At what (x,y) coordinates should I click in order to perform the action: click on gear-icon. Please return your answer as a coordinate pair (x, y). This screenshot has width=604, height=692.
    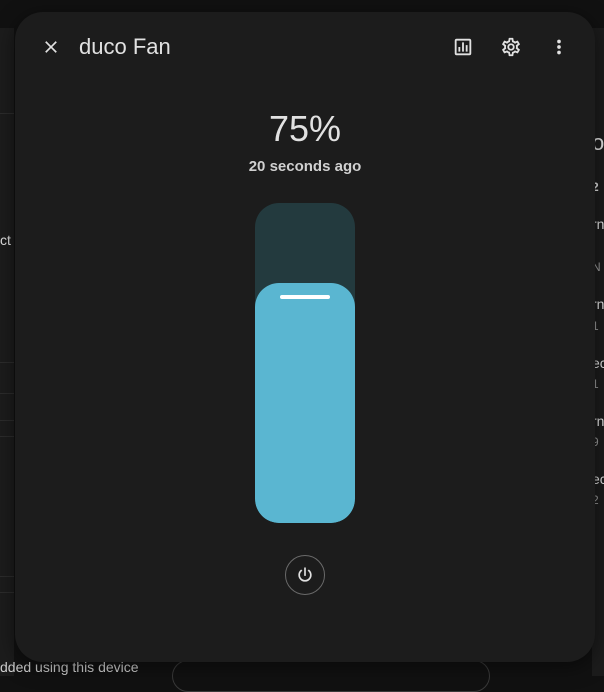
    Looking at the image, I should click on (511, 47).